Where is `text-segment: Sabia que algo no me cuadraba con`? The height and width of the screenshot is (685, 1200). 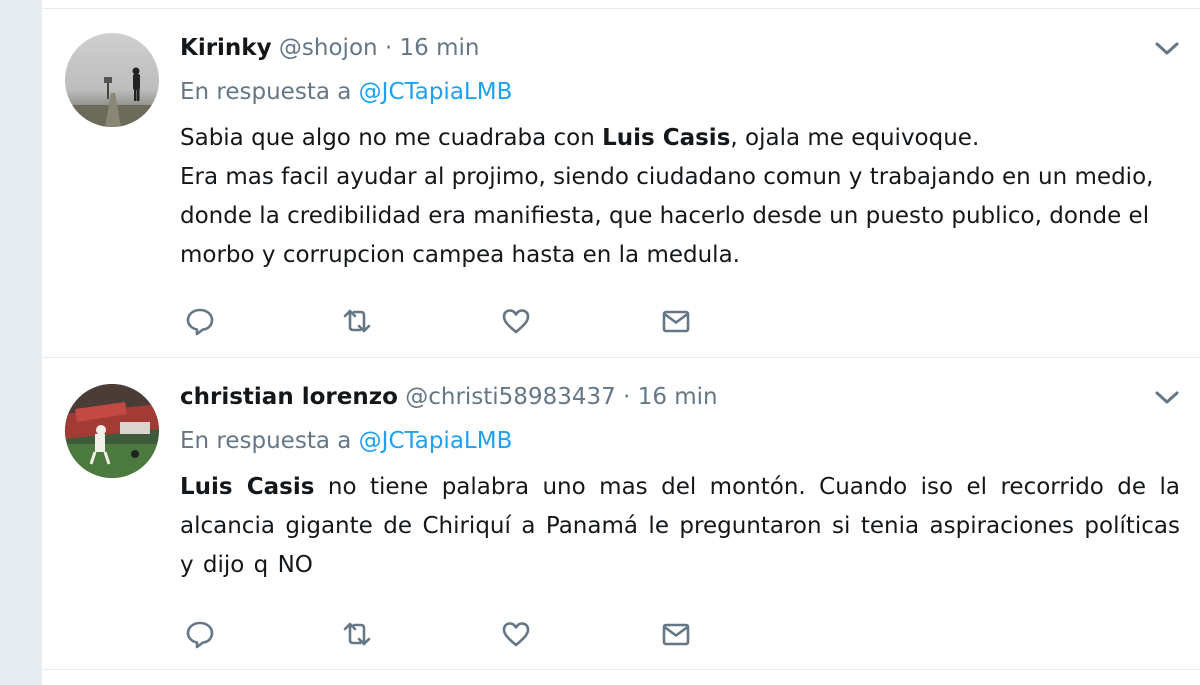
text-segment: Sabia que algo no me cuadraba con is located at coordinates (391, 138).